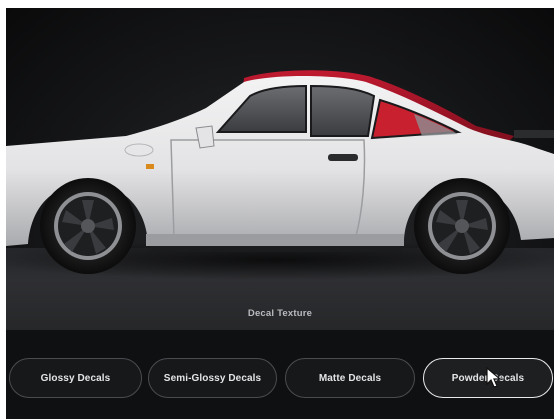  I want to click on door-window, so click(343, 110).